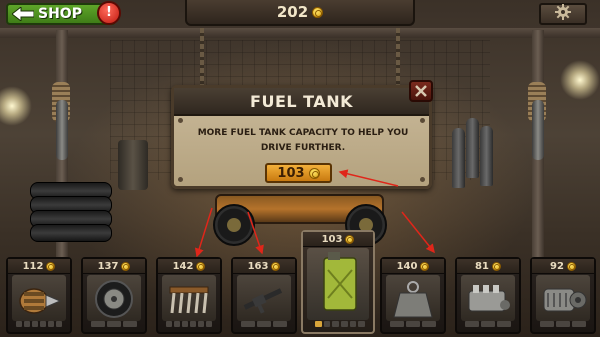 The height and width of the screenshot is (337, 600). Describe the element at coordinates (258, 266) in the screenshot. I see `slot-price-value: 163` at that location.